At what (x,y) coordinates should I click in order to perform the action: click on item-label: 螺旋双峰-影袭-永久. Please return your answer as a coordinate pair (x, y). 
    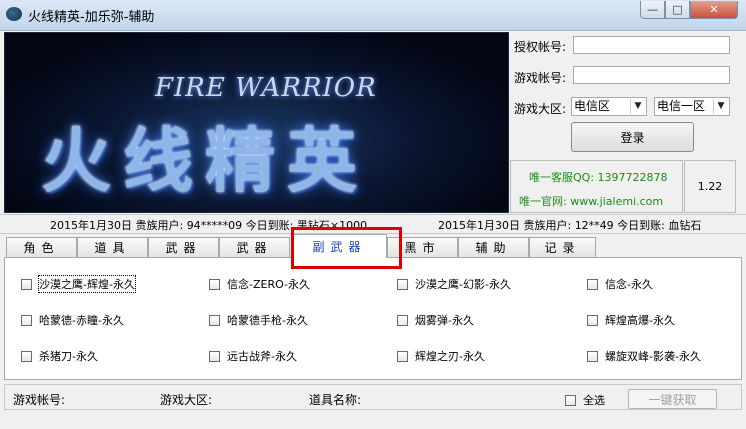
    Looking at the image, I should click on (653, 356).